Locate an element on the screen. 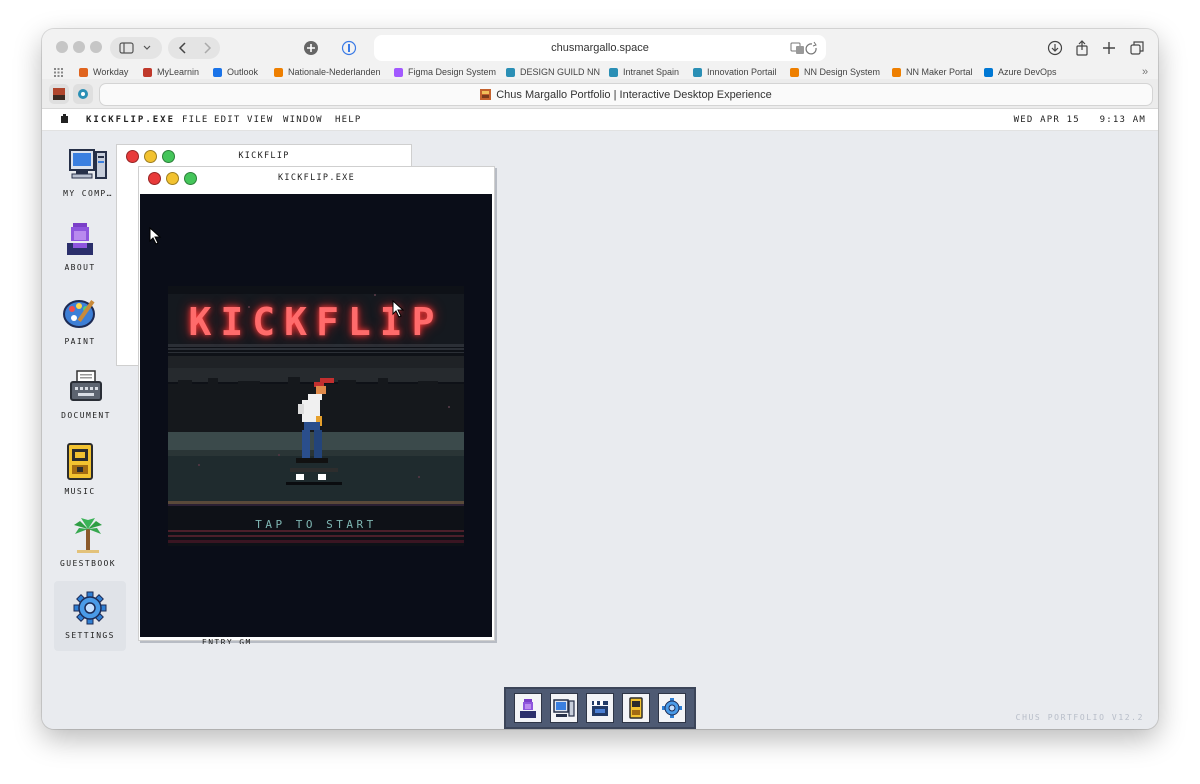  plus-circle-icon is located at coordinates (311, 48).